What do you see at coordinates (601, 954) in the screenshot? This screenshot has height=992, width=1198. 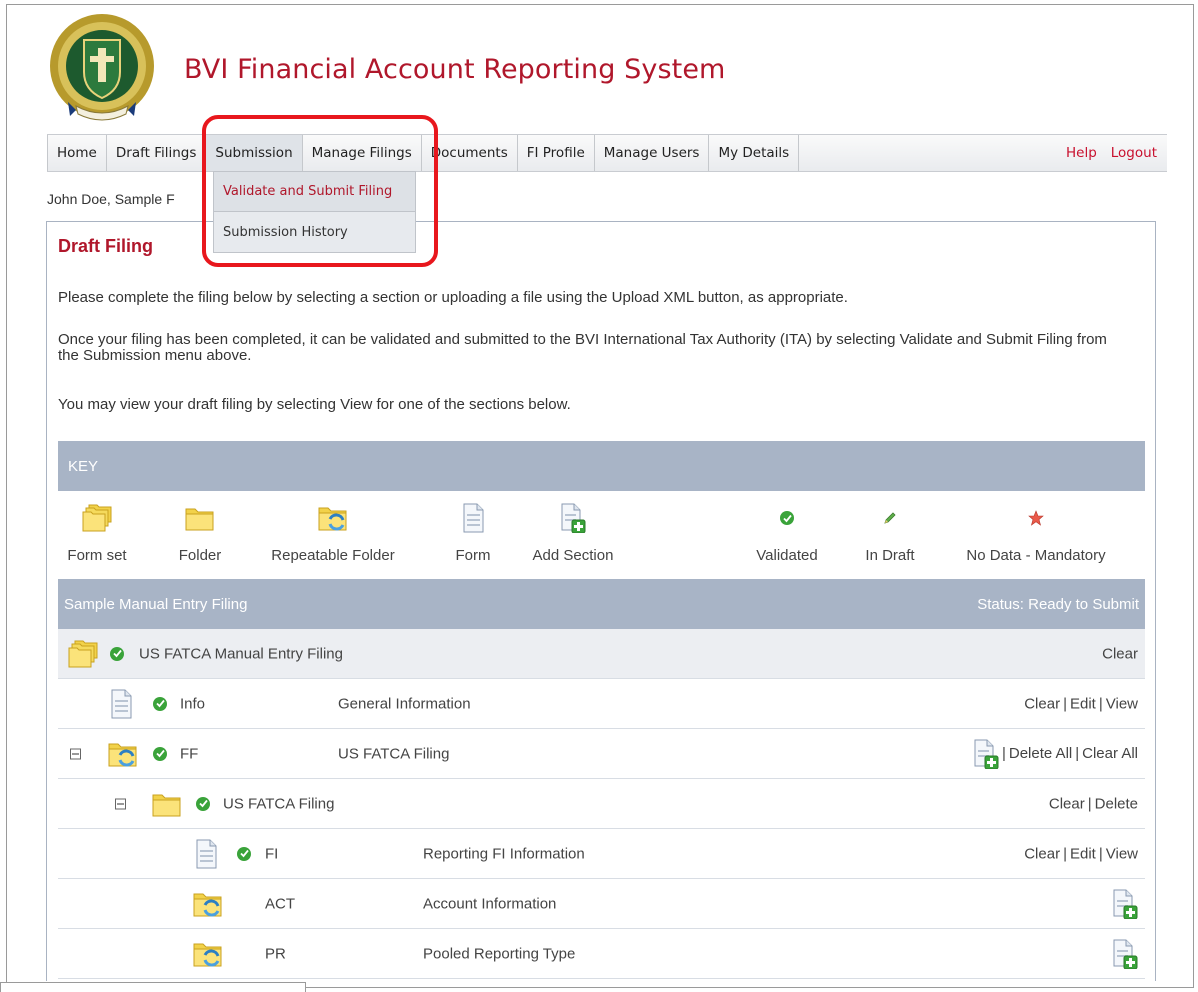 I see `tree-row: PR Pooled Reporting Type` at bounding box center [601, 954].